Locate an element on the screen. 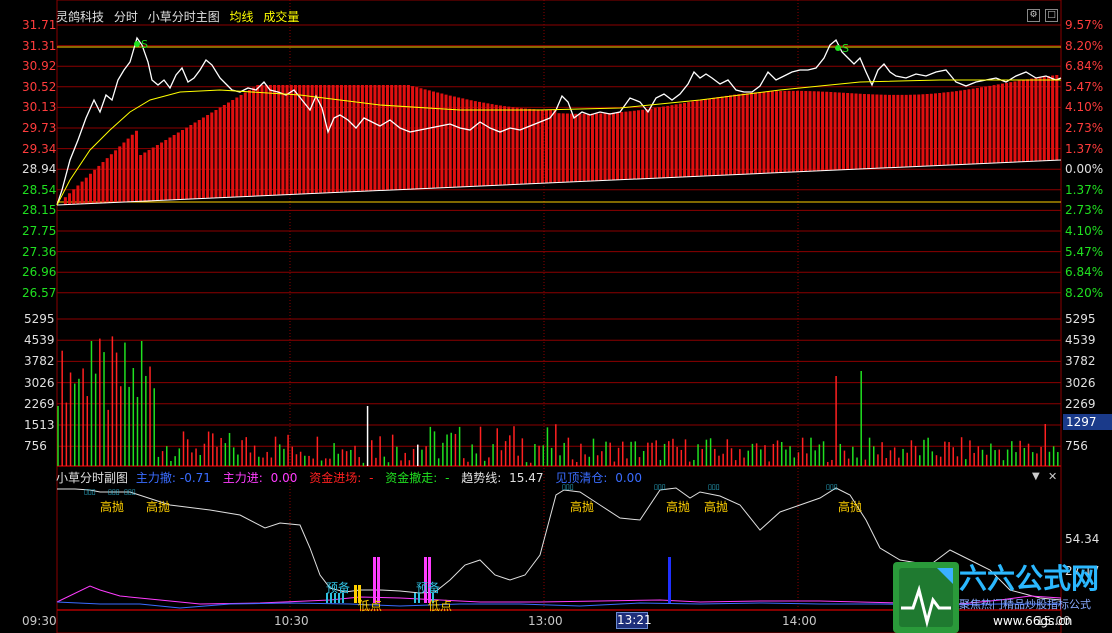 The image size is (1112, 633). volume-axis-label: 2269 is located at coordinates (39, 403).